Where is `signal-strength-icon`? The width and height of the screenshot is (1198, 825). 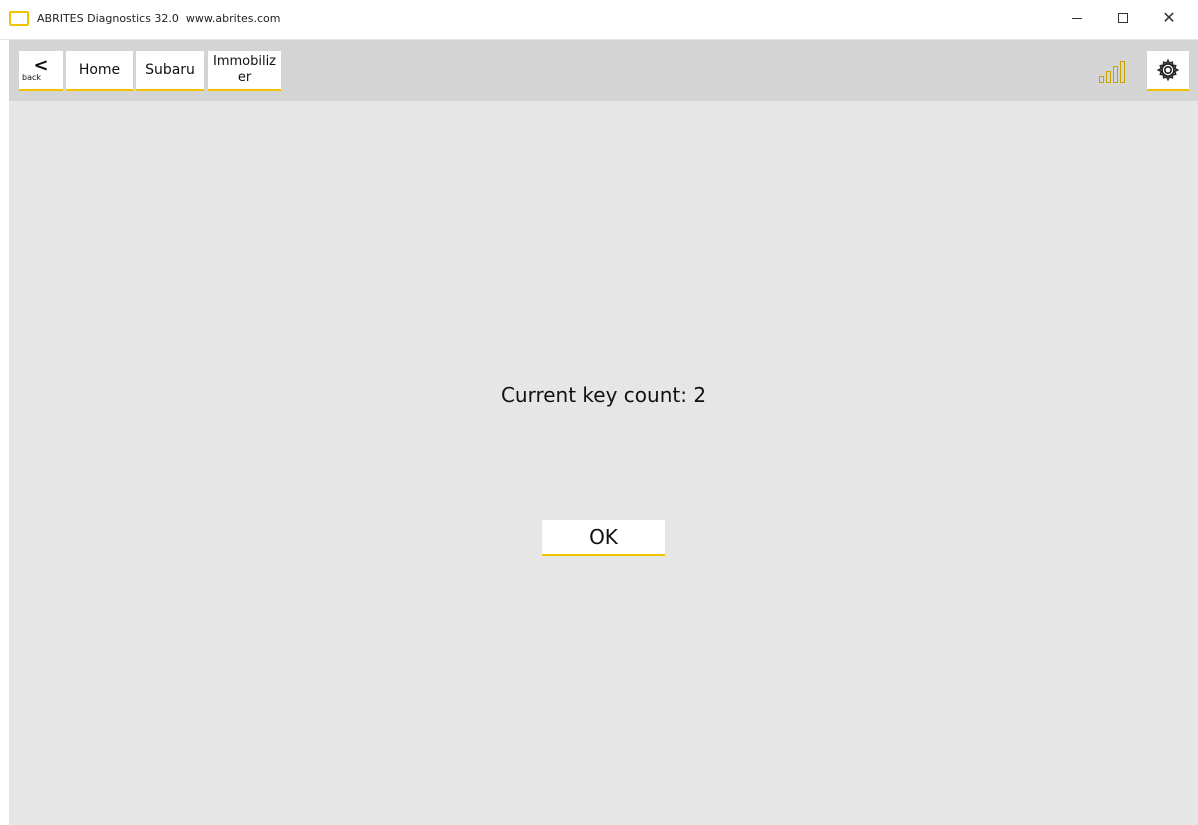
signal-strength-icon is located at coordinates (1112, 71).